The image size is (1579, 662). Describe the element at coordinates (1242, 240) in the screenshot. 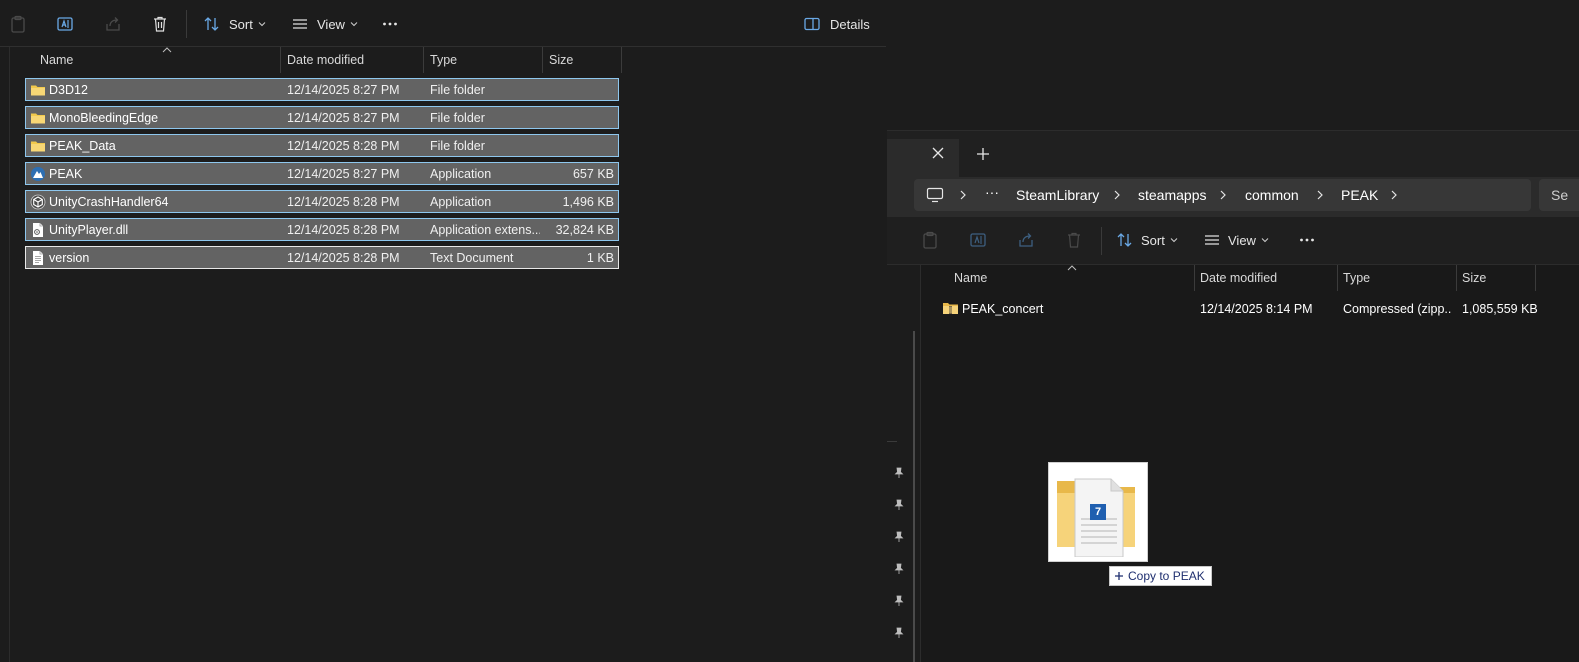

I see `view-label: View` at that location.